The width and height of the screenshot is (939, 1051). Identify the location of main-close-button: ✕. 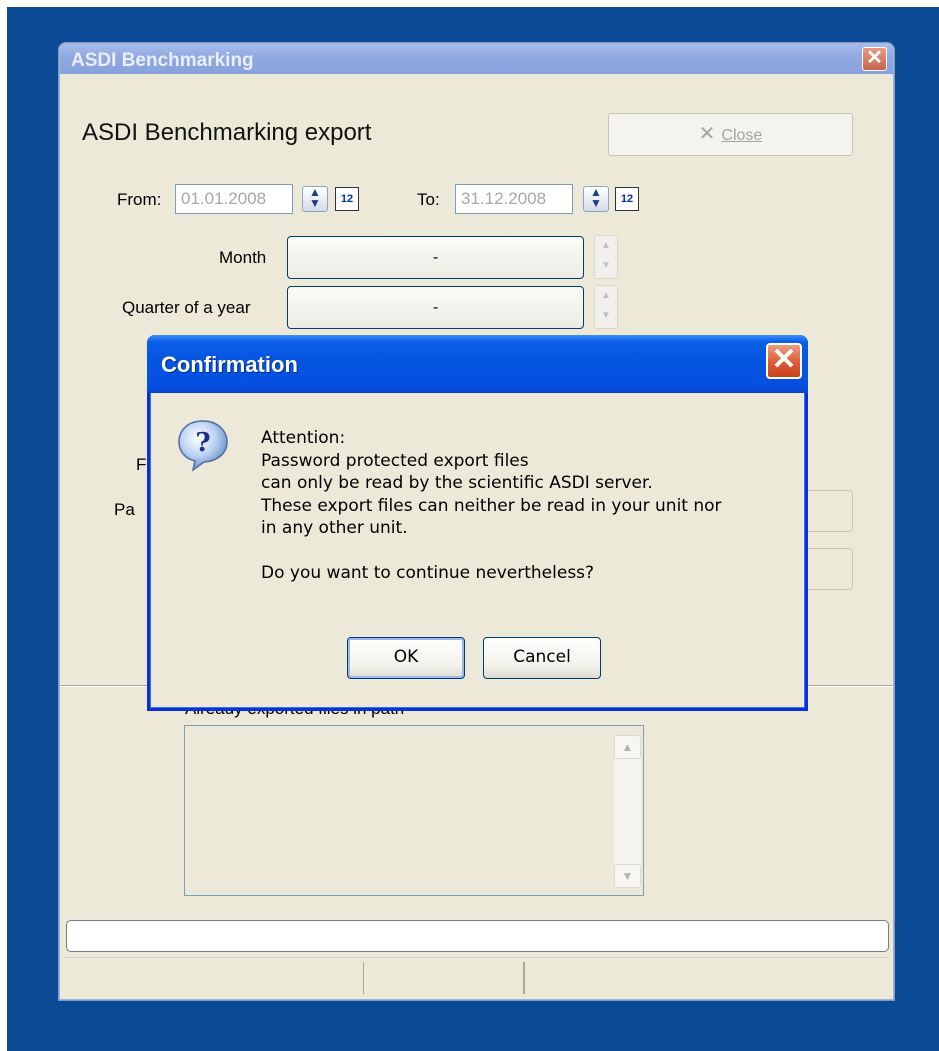
(874, 59).